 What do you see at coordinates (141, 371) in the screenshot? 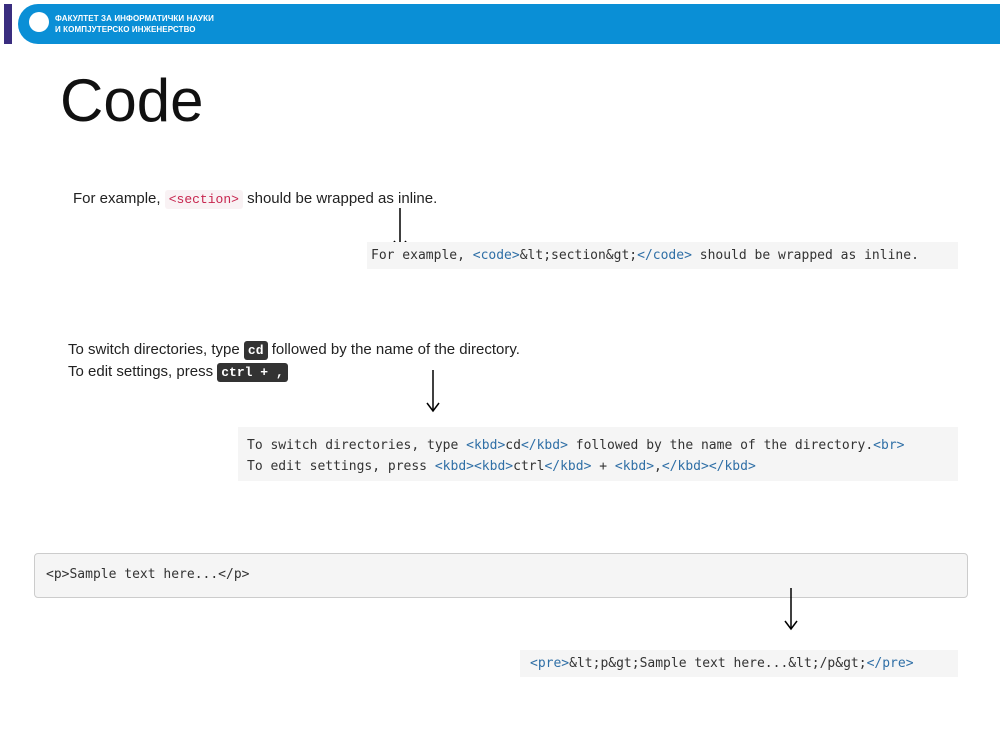
I see `example2-line2-before: To edit settings, press` at bounding box center [141, 371].